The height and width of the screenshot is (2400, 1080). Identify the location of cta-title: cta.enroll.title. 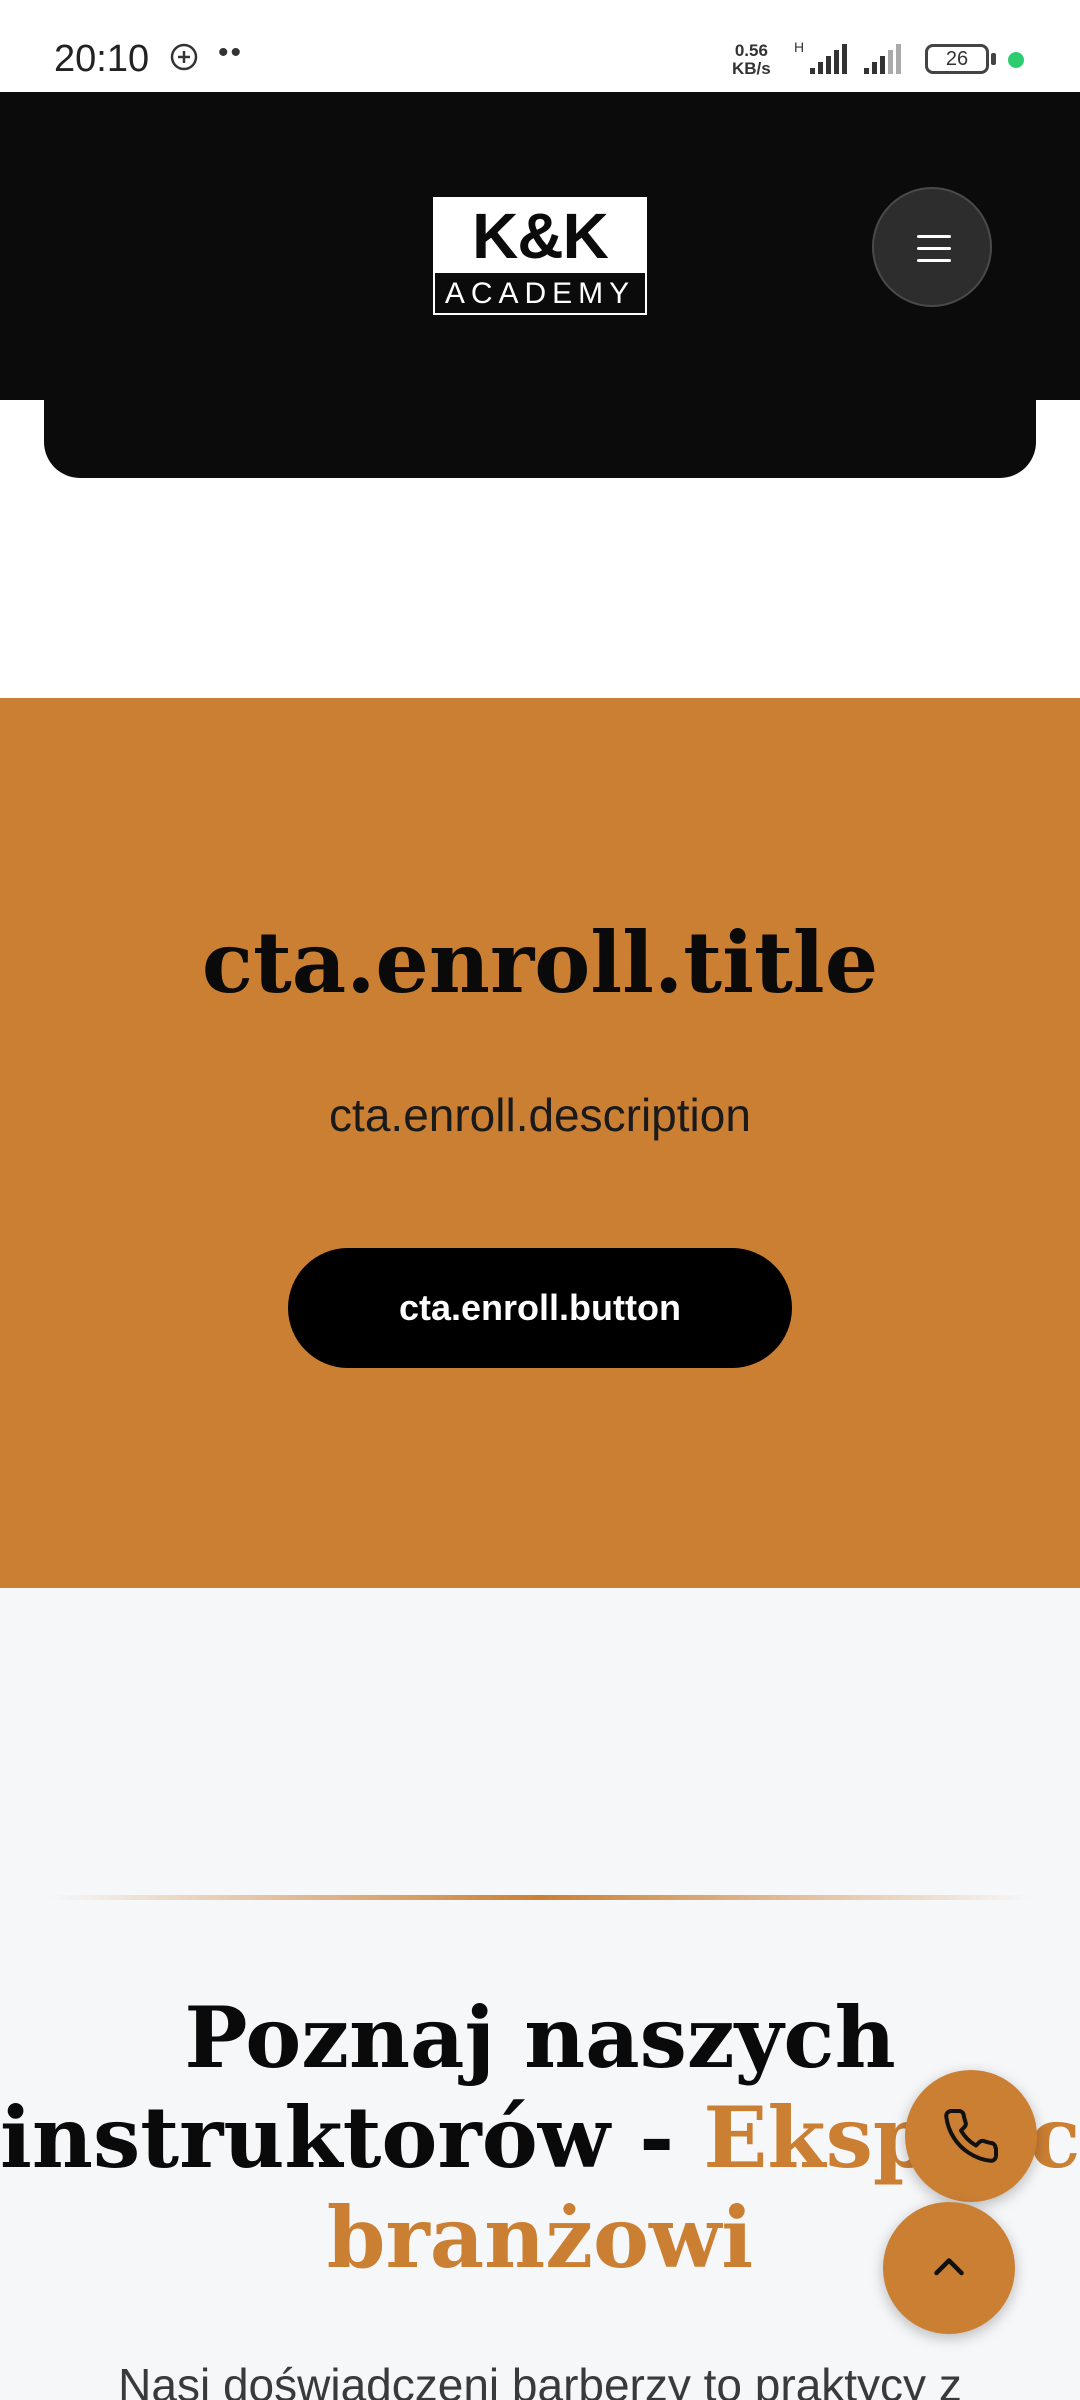
(540, 962).